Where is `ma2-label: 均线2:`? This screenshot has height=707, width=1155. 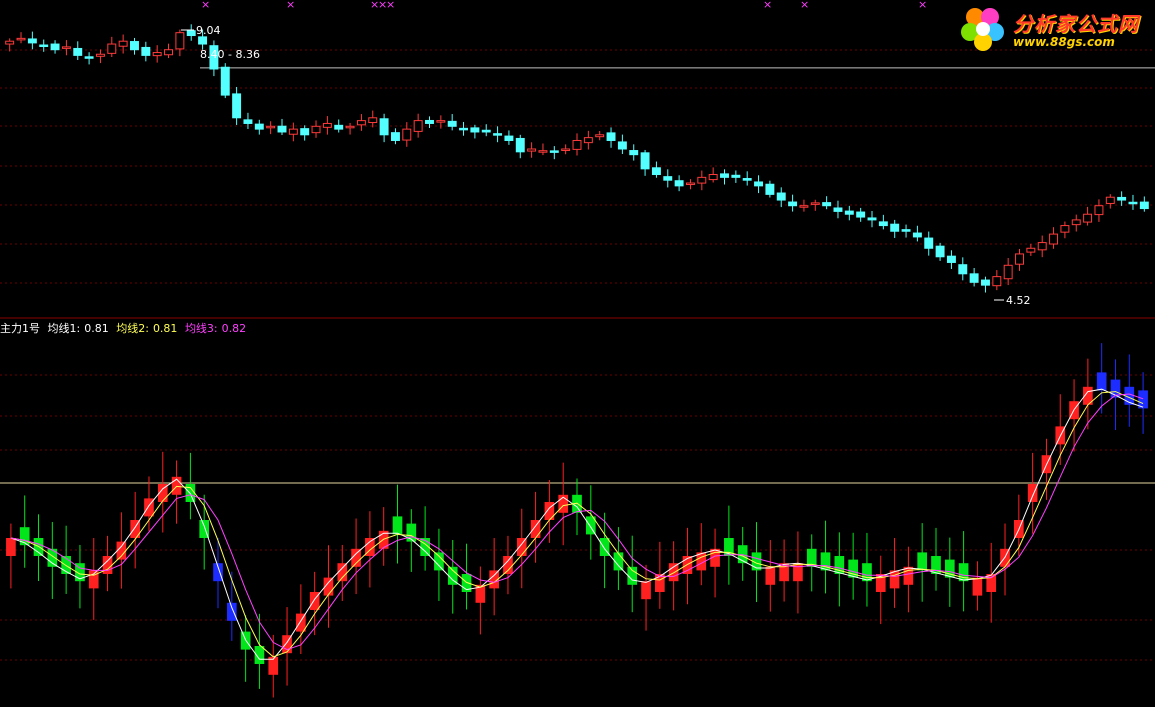 ma2-label: 均线2: is located at coordinates (132, 328).